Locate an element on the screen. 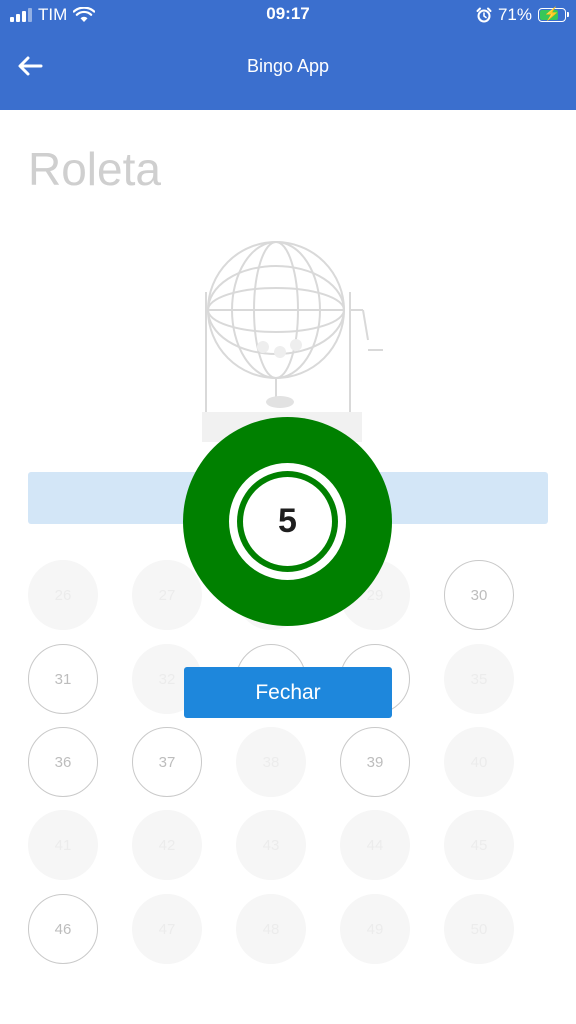  number-cell-26: 26 is located at coordinates (63, 595).